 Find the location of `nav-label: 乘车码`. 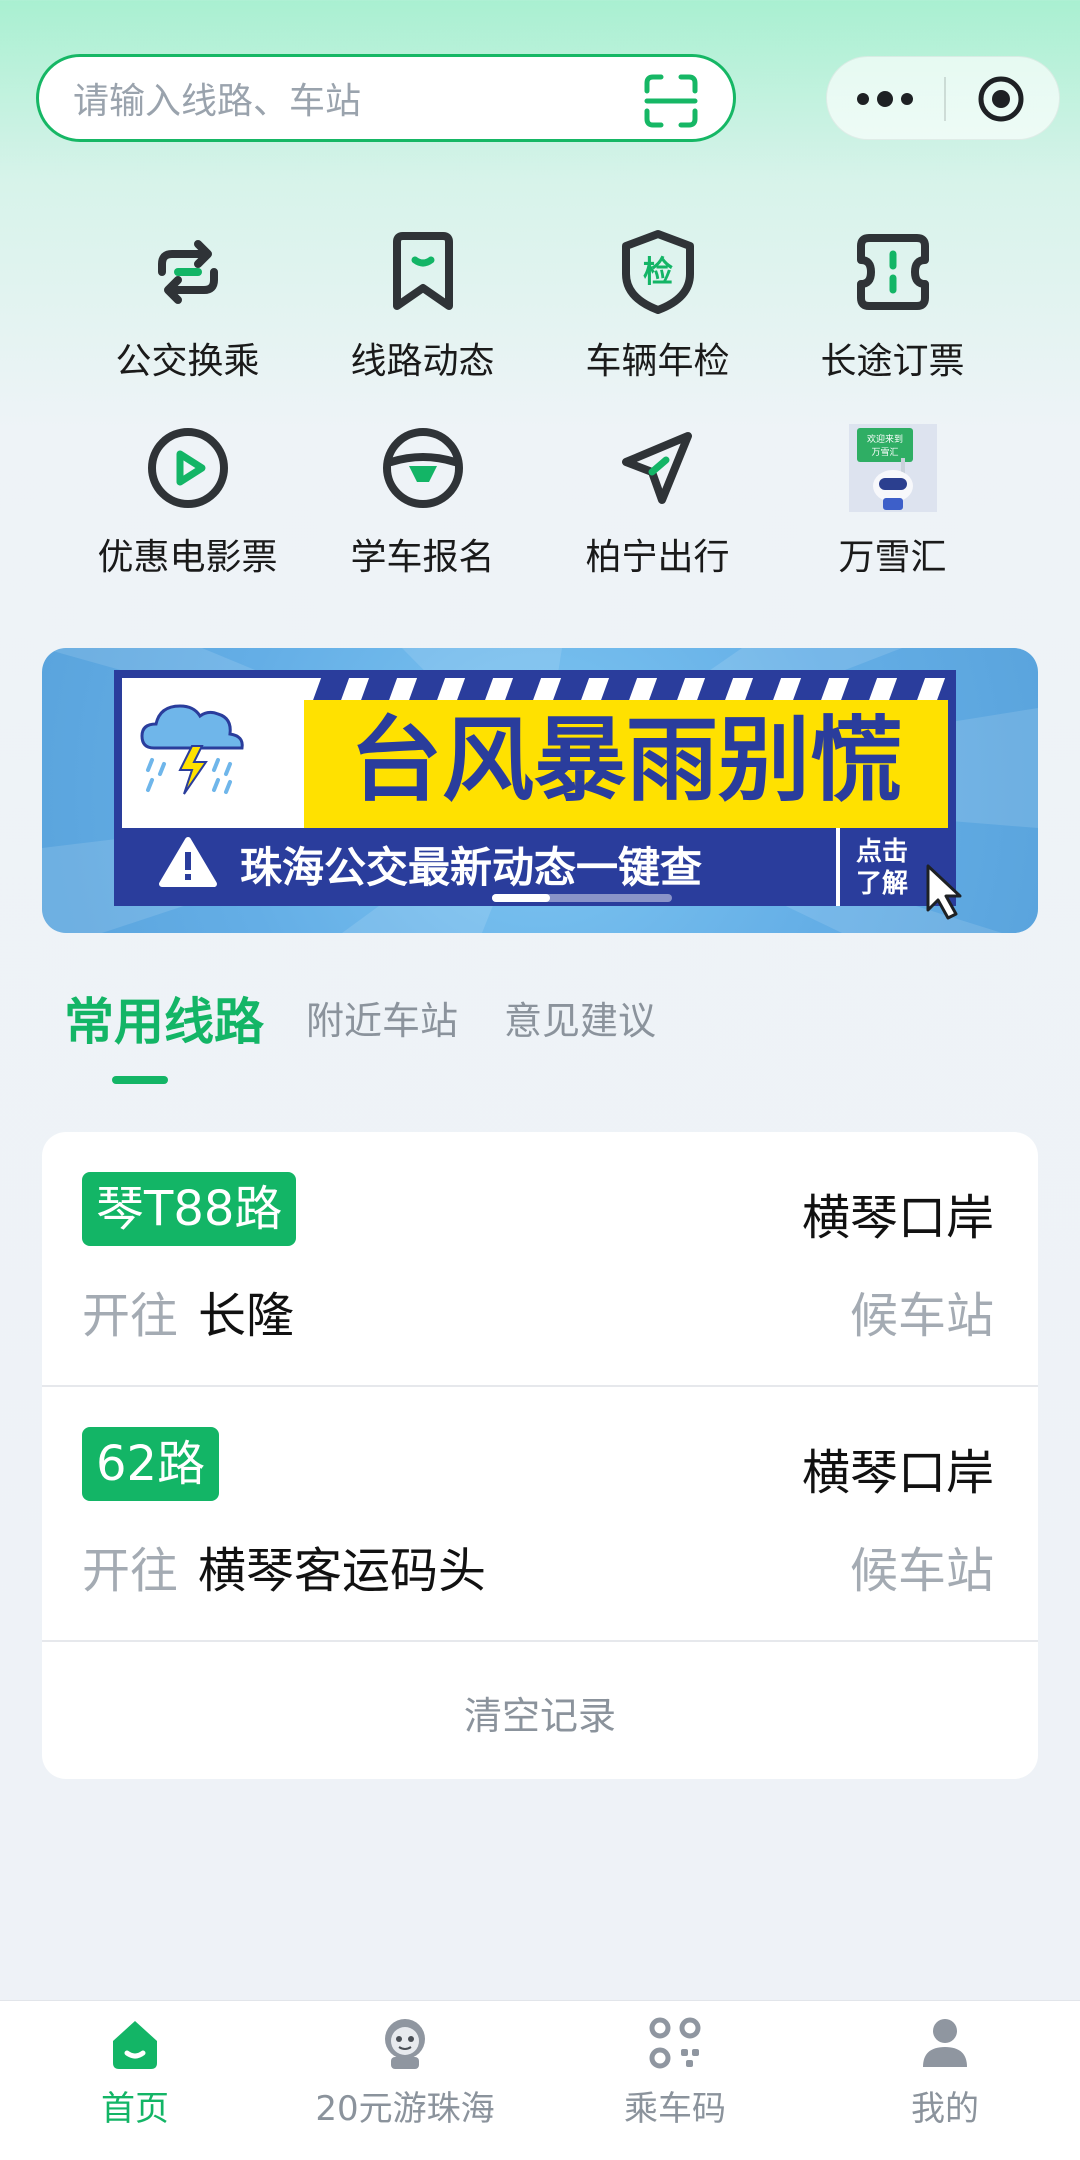

nav-label: 乘车码 is located at coordinates (675, 2109).